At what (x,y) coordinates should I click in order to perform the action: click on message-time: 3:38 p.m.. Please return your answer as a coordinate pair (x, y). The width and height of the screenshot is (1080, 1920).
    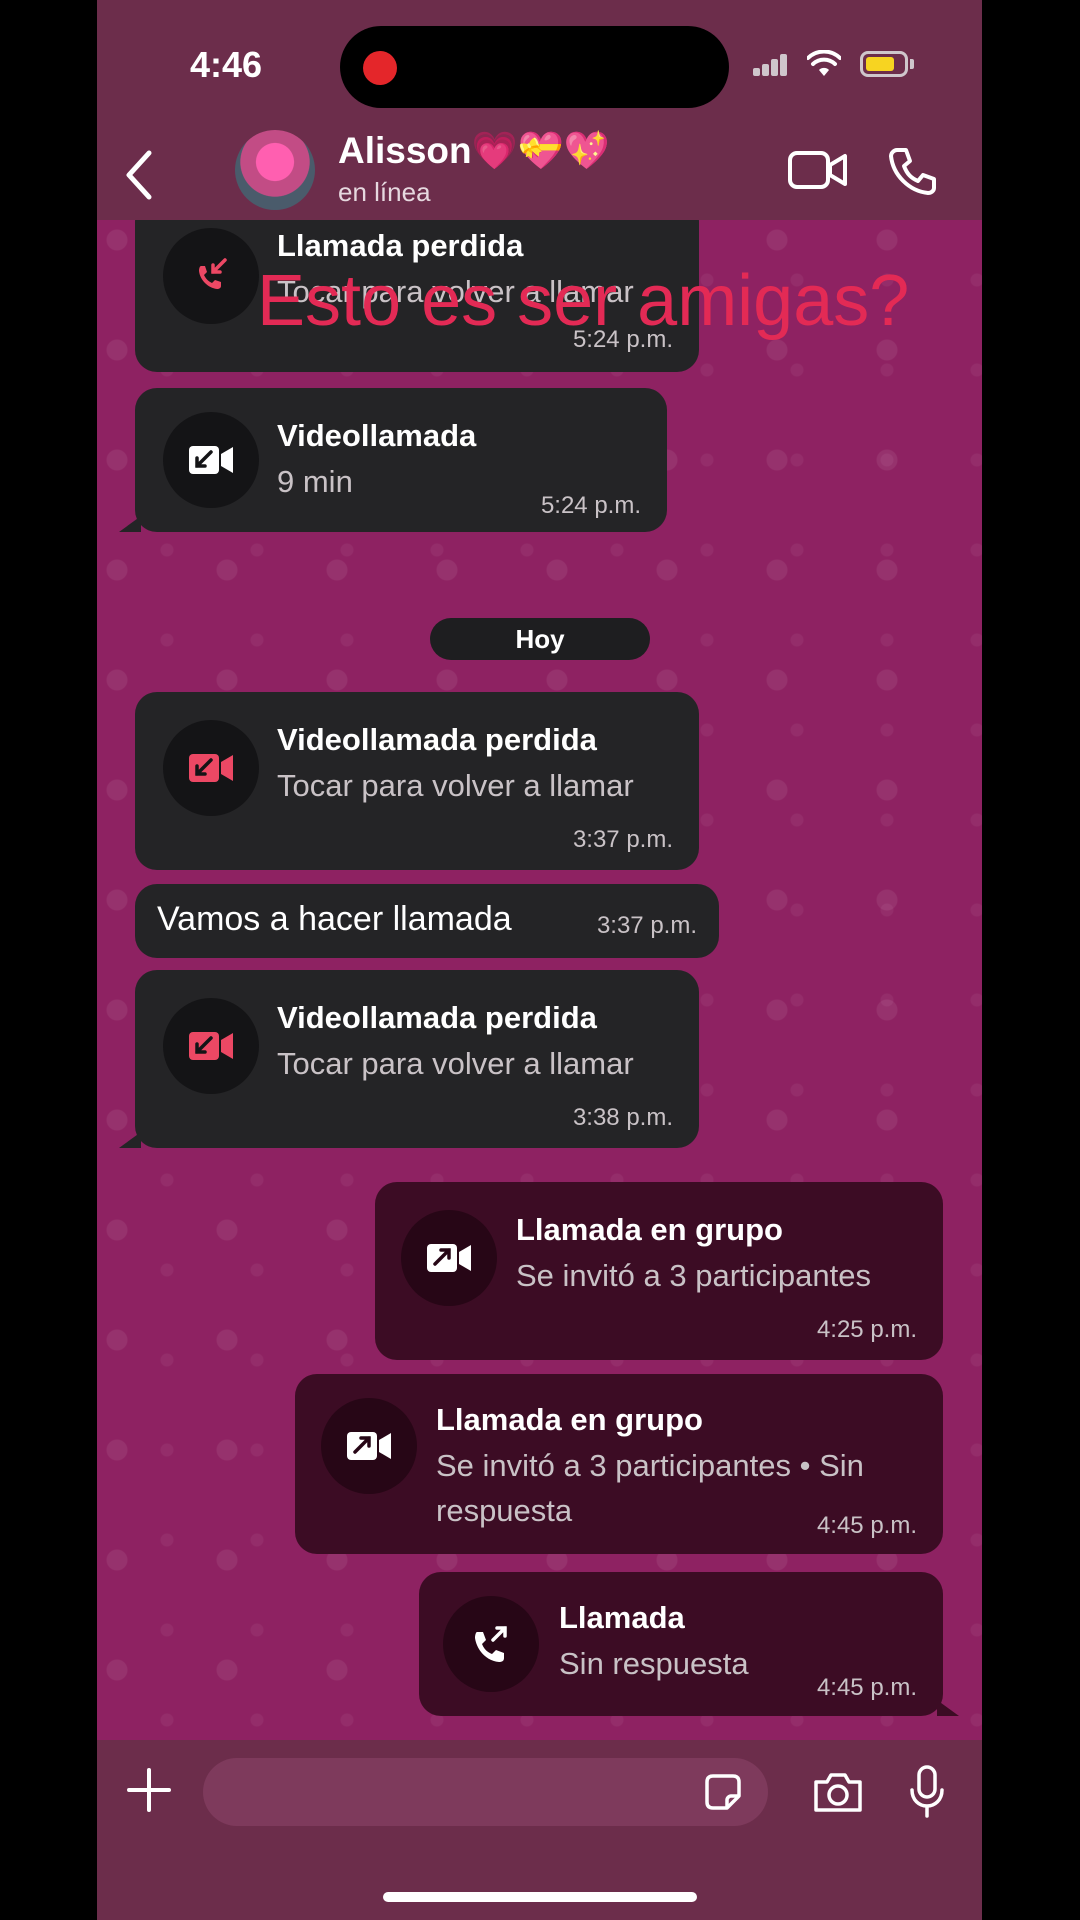
    Looking at the image, I should click on (622, 1117).